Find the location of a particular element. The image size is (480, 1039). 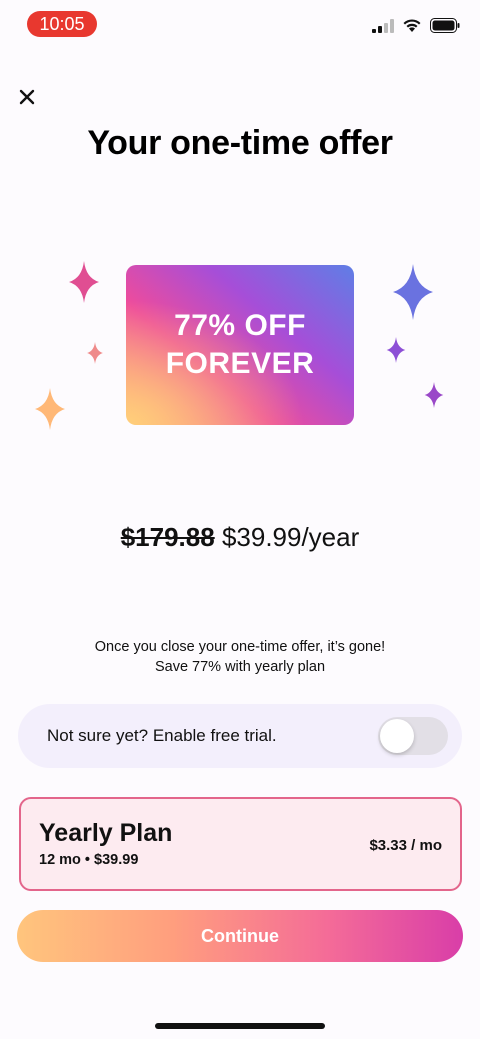

battery-icon is located at coordinates (445, 25).